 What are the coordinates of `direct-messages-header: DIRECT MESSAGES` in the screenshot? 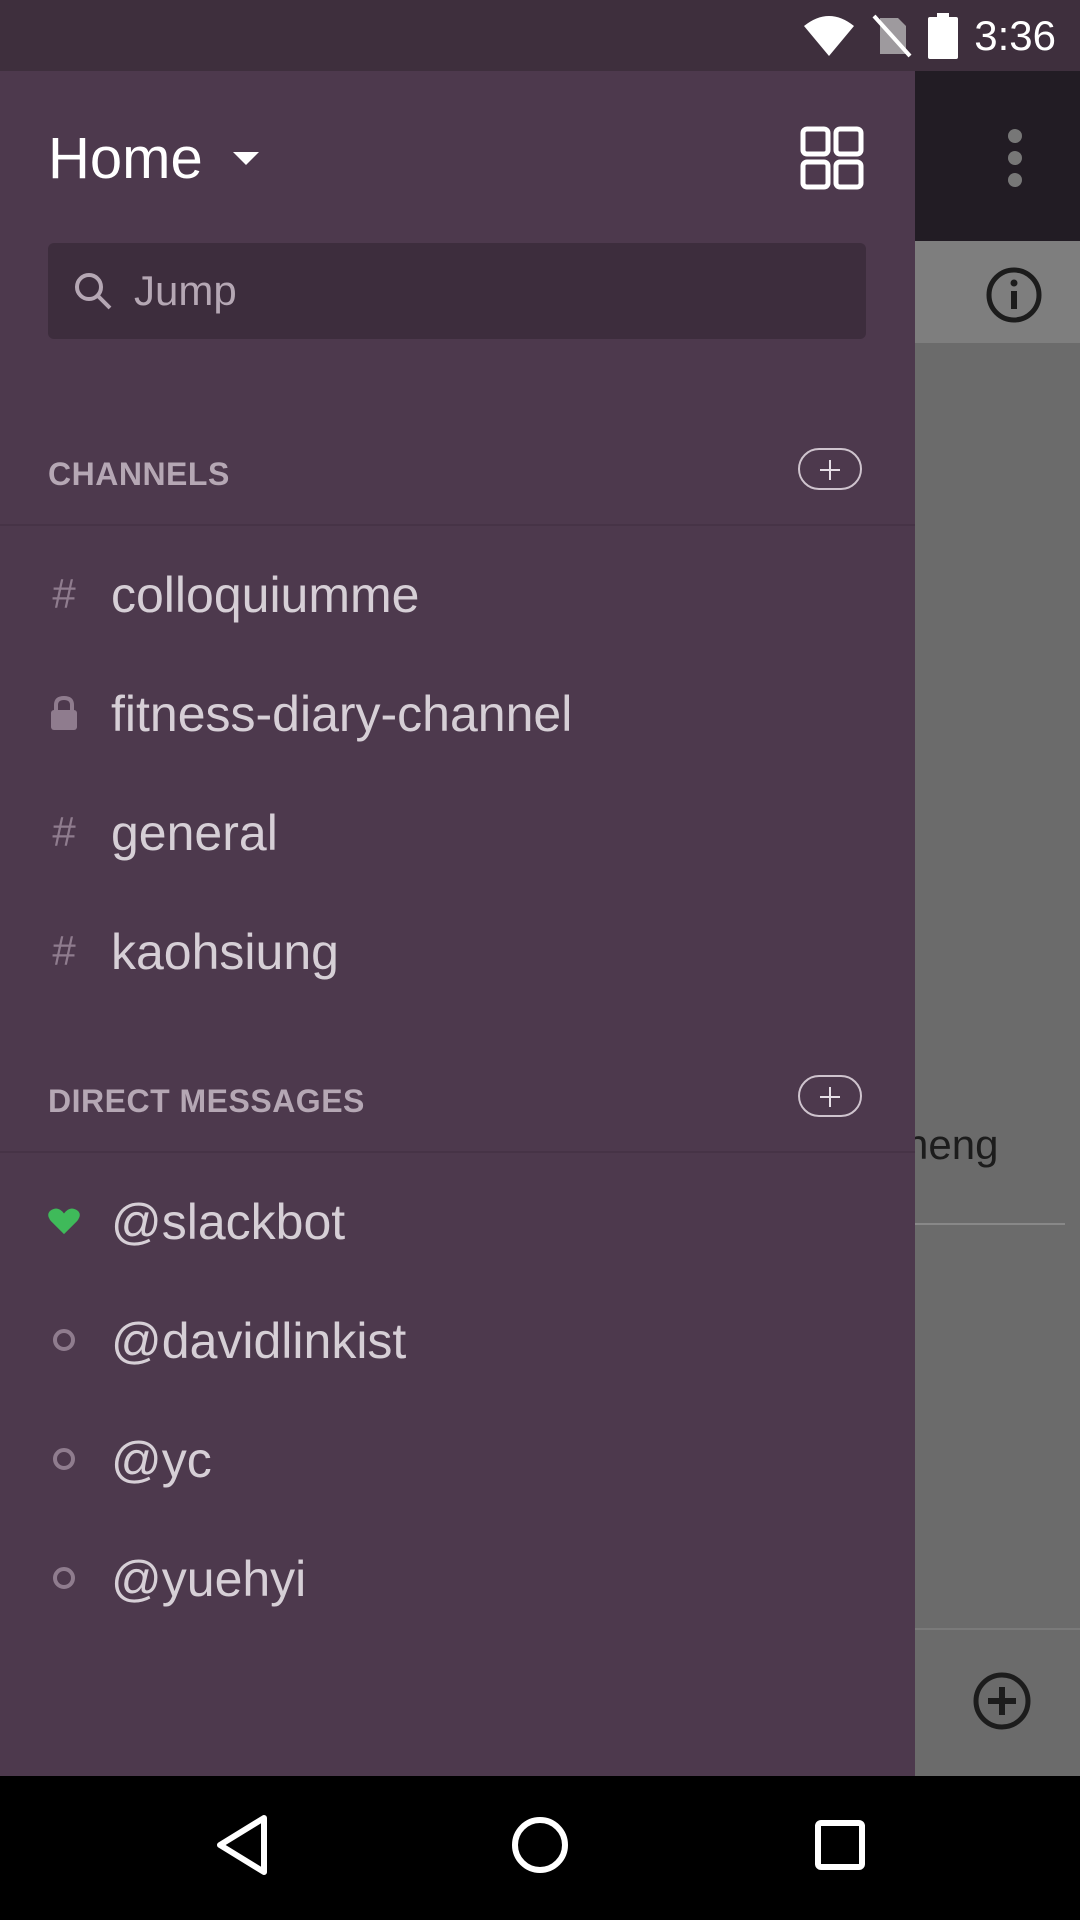 It's located at (457, 1102).